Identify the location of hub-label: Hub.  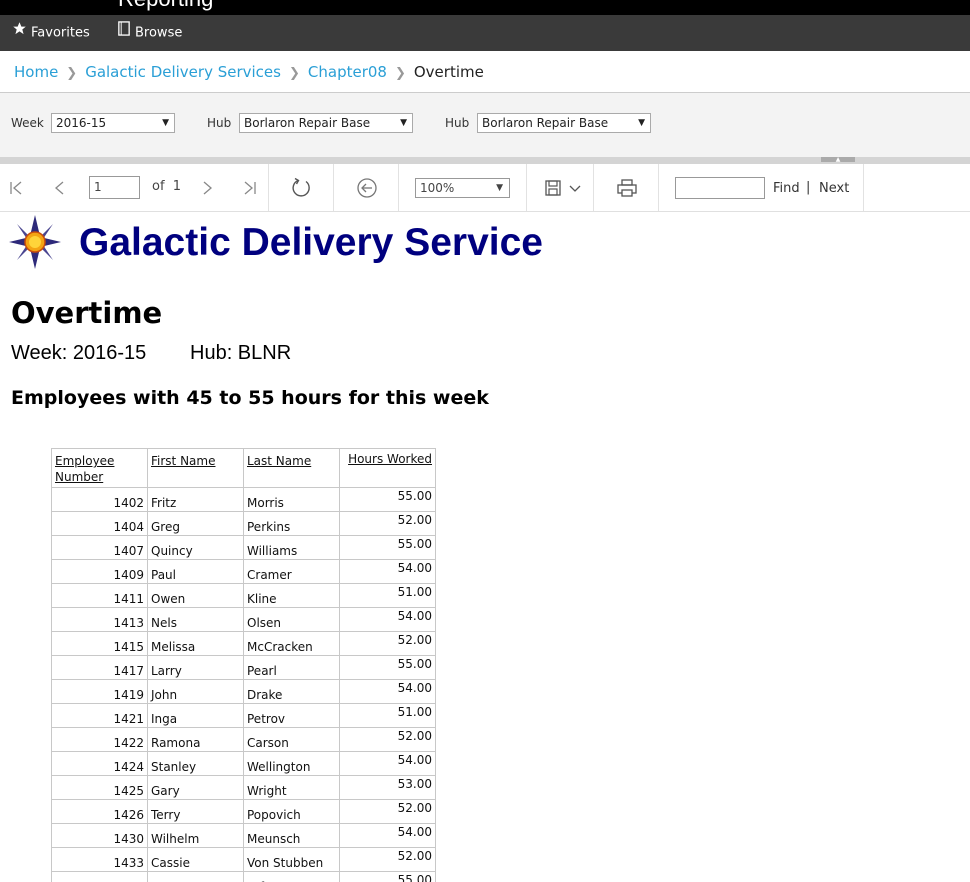
(219, 123).